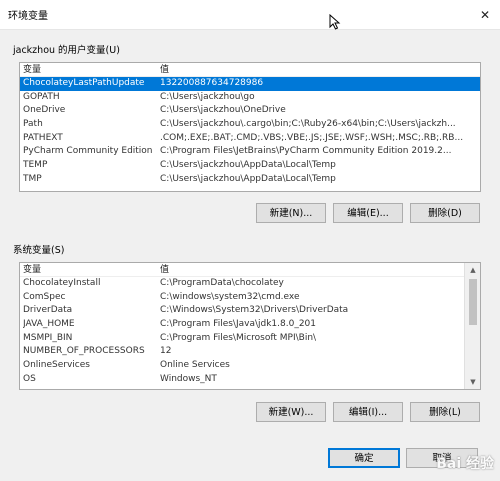  I want to click on user-list-header: 变量 值, so click(250, 70).